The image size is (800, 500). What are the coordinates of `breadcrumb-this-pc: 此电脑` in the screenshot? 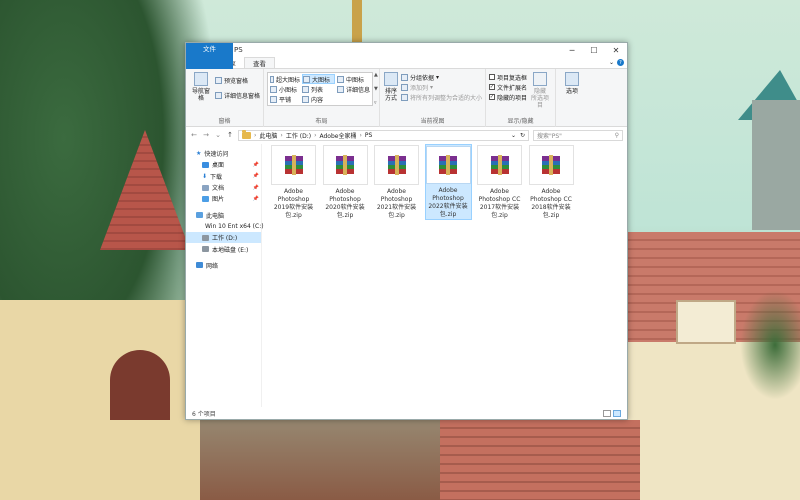 It's located at (268, 135).